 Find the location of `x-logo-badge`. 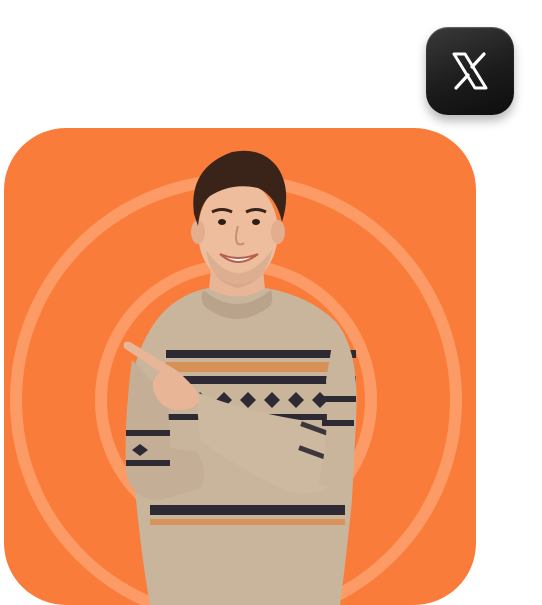

x-logo-badge is located at coordinates (470, 71).